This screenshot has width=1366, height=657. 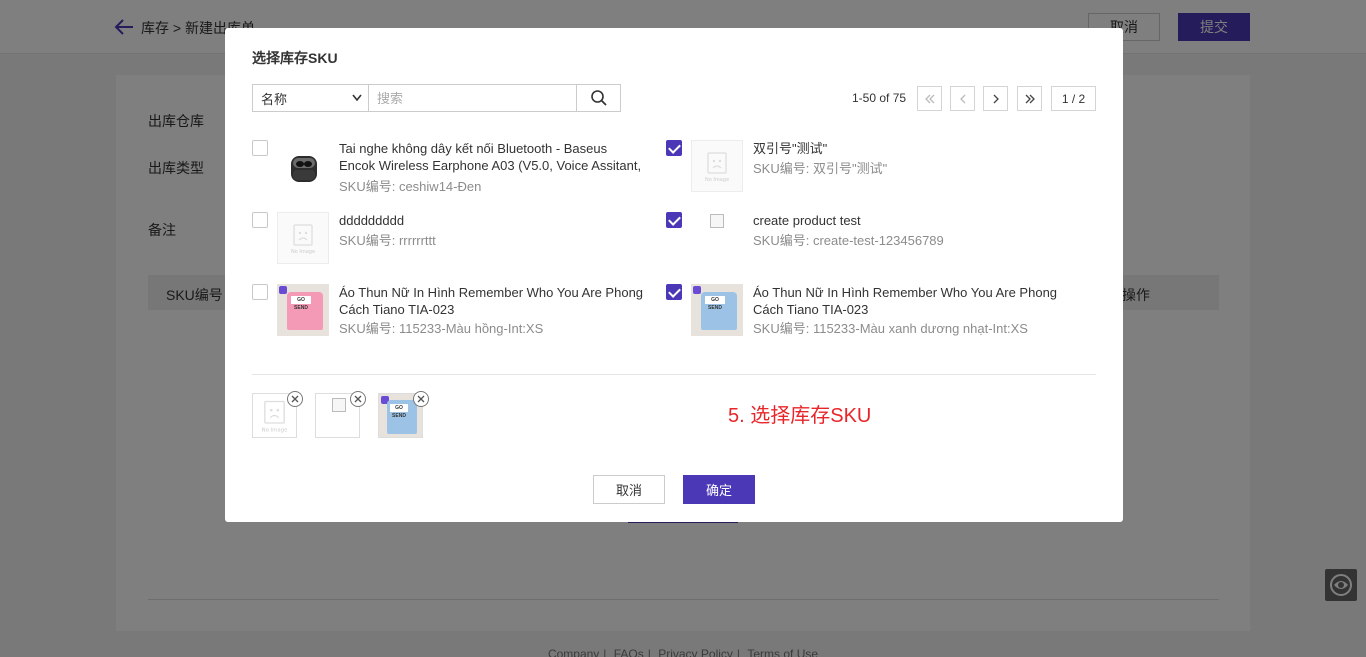 I want to click on chevron-left-icon, so click(x=962, y=98).